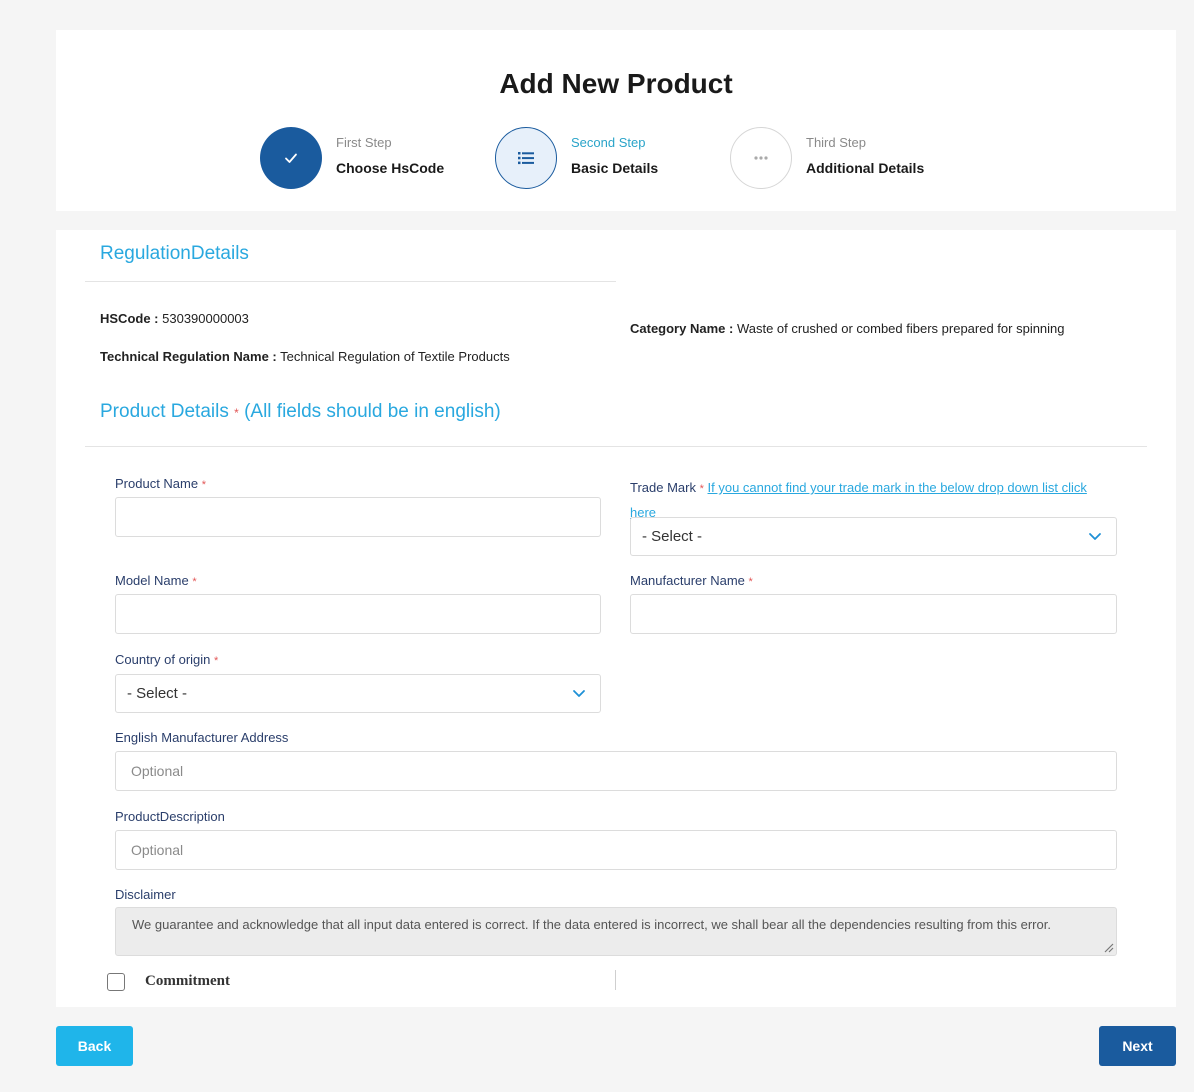  Describe the element at coordinates (873, 536) in the screenshot. I see `trade-mark-select: - Select -` at that location.